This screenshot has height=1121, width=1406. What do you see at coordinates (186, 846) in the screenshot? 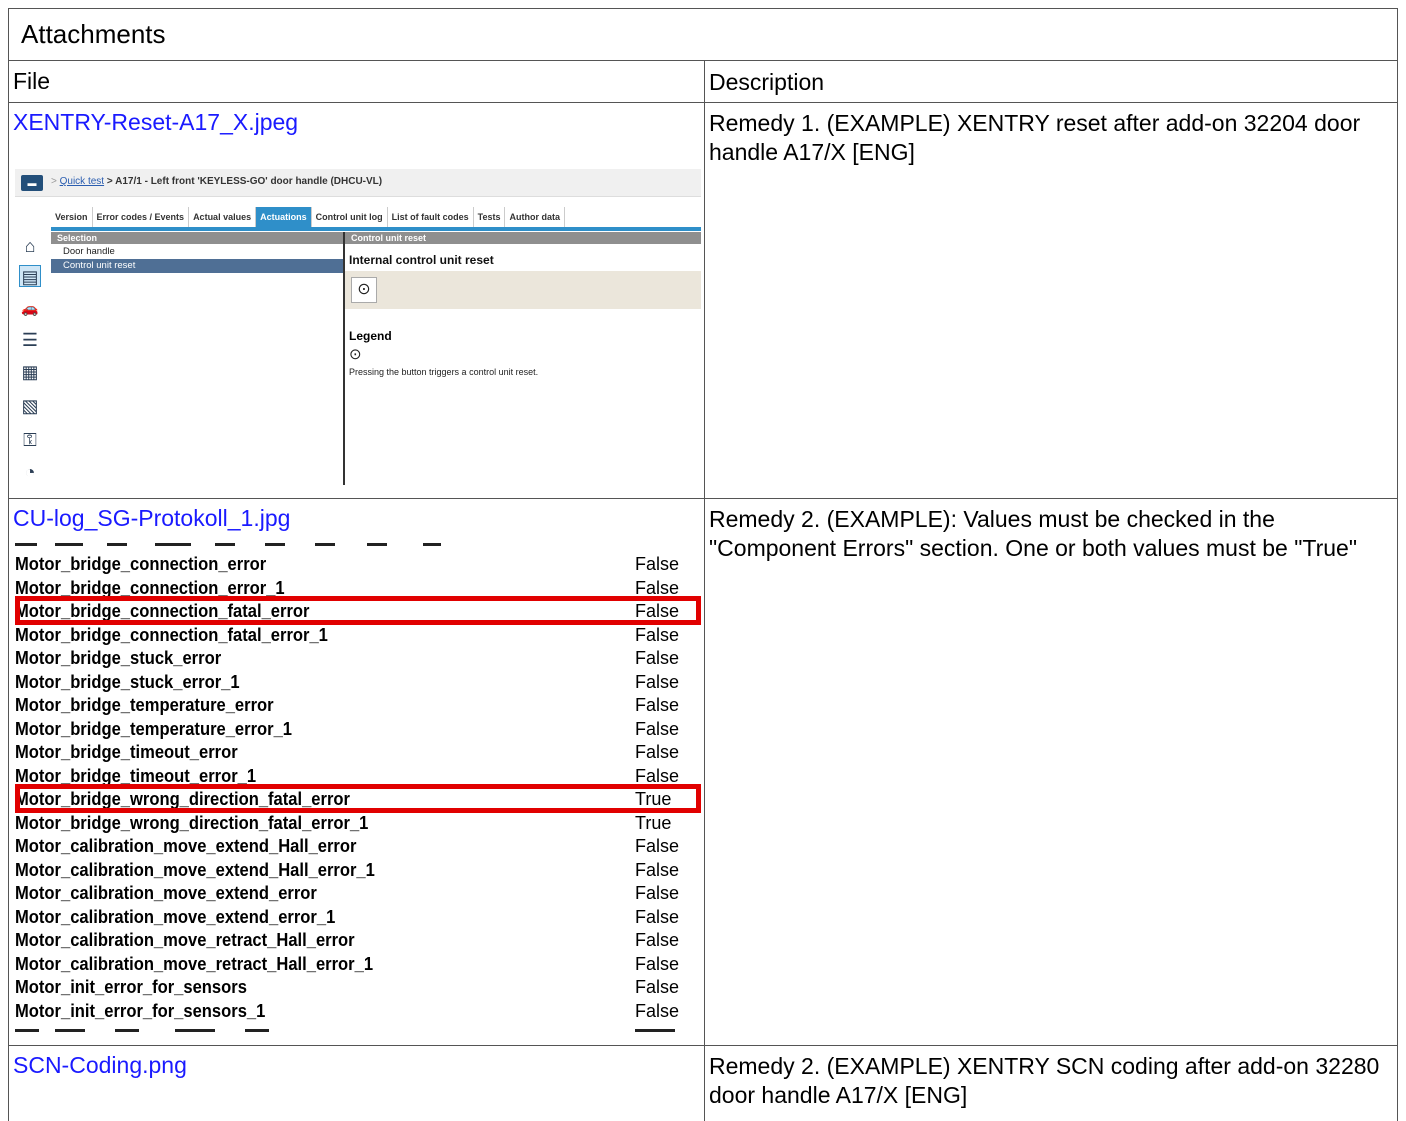
I see `cu-log-parameter-name: Motor_calibration_move_extend_Hall_error` at bounding box center [186, 846].